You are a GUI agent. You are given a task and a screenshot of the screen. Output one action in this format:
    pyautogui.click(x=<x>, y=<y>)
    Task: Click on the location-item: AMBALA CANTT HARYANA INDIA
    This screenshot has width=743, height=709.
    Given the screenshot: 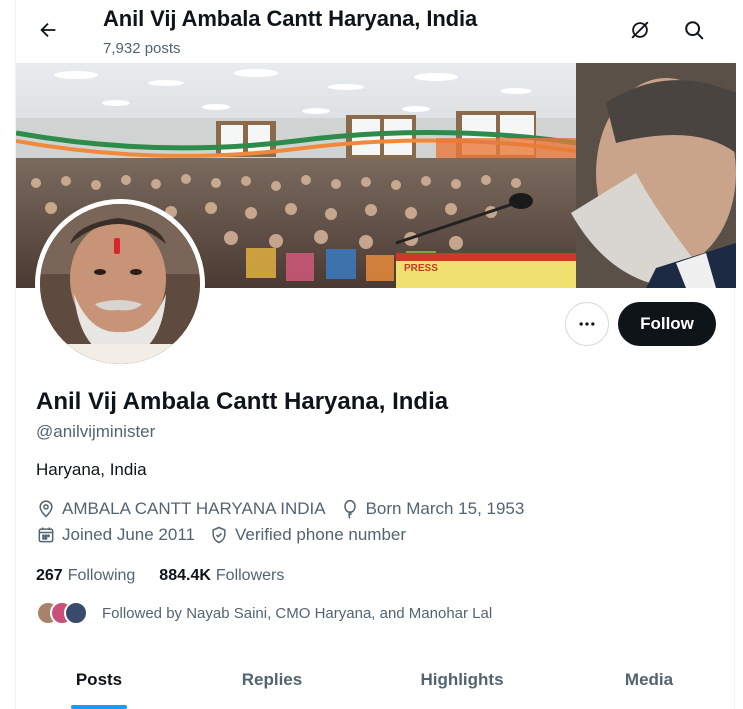 What is the action you would take?
    pyautogui.click(x=181, y=509)
    